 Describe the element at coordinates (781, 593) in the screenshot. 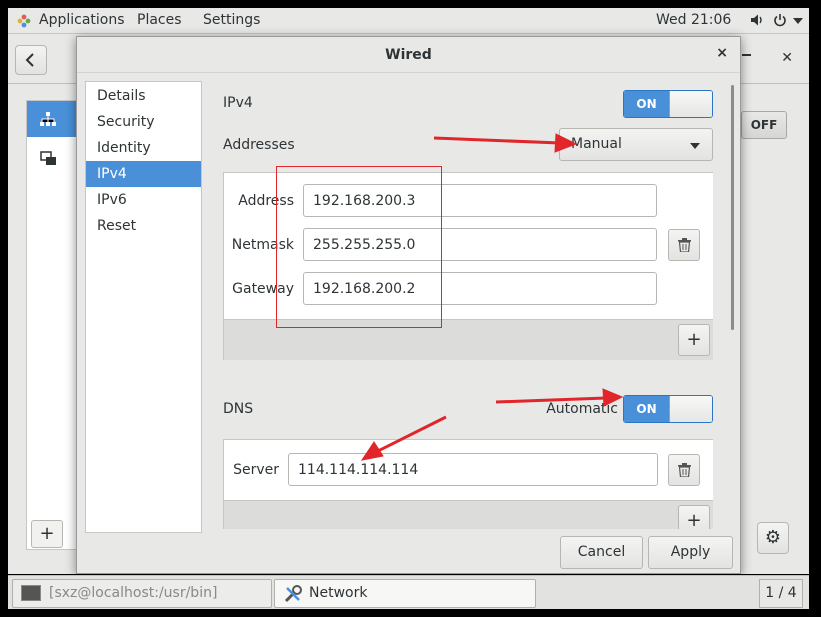

I see `workspace-pager: 1 / 4` at that location.